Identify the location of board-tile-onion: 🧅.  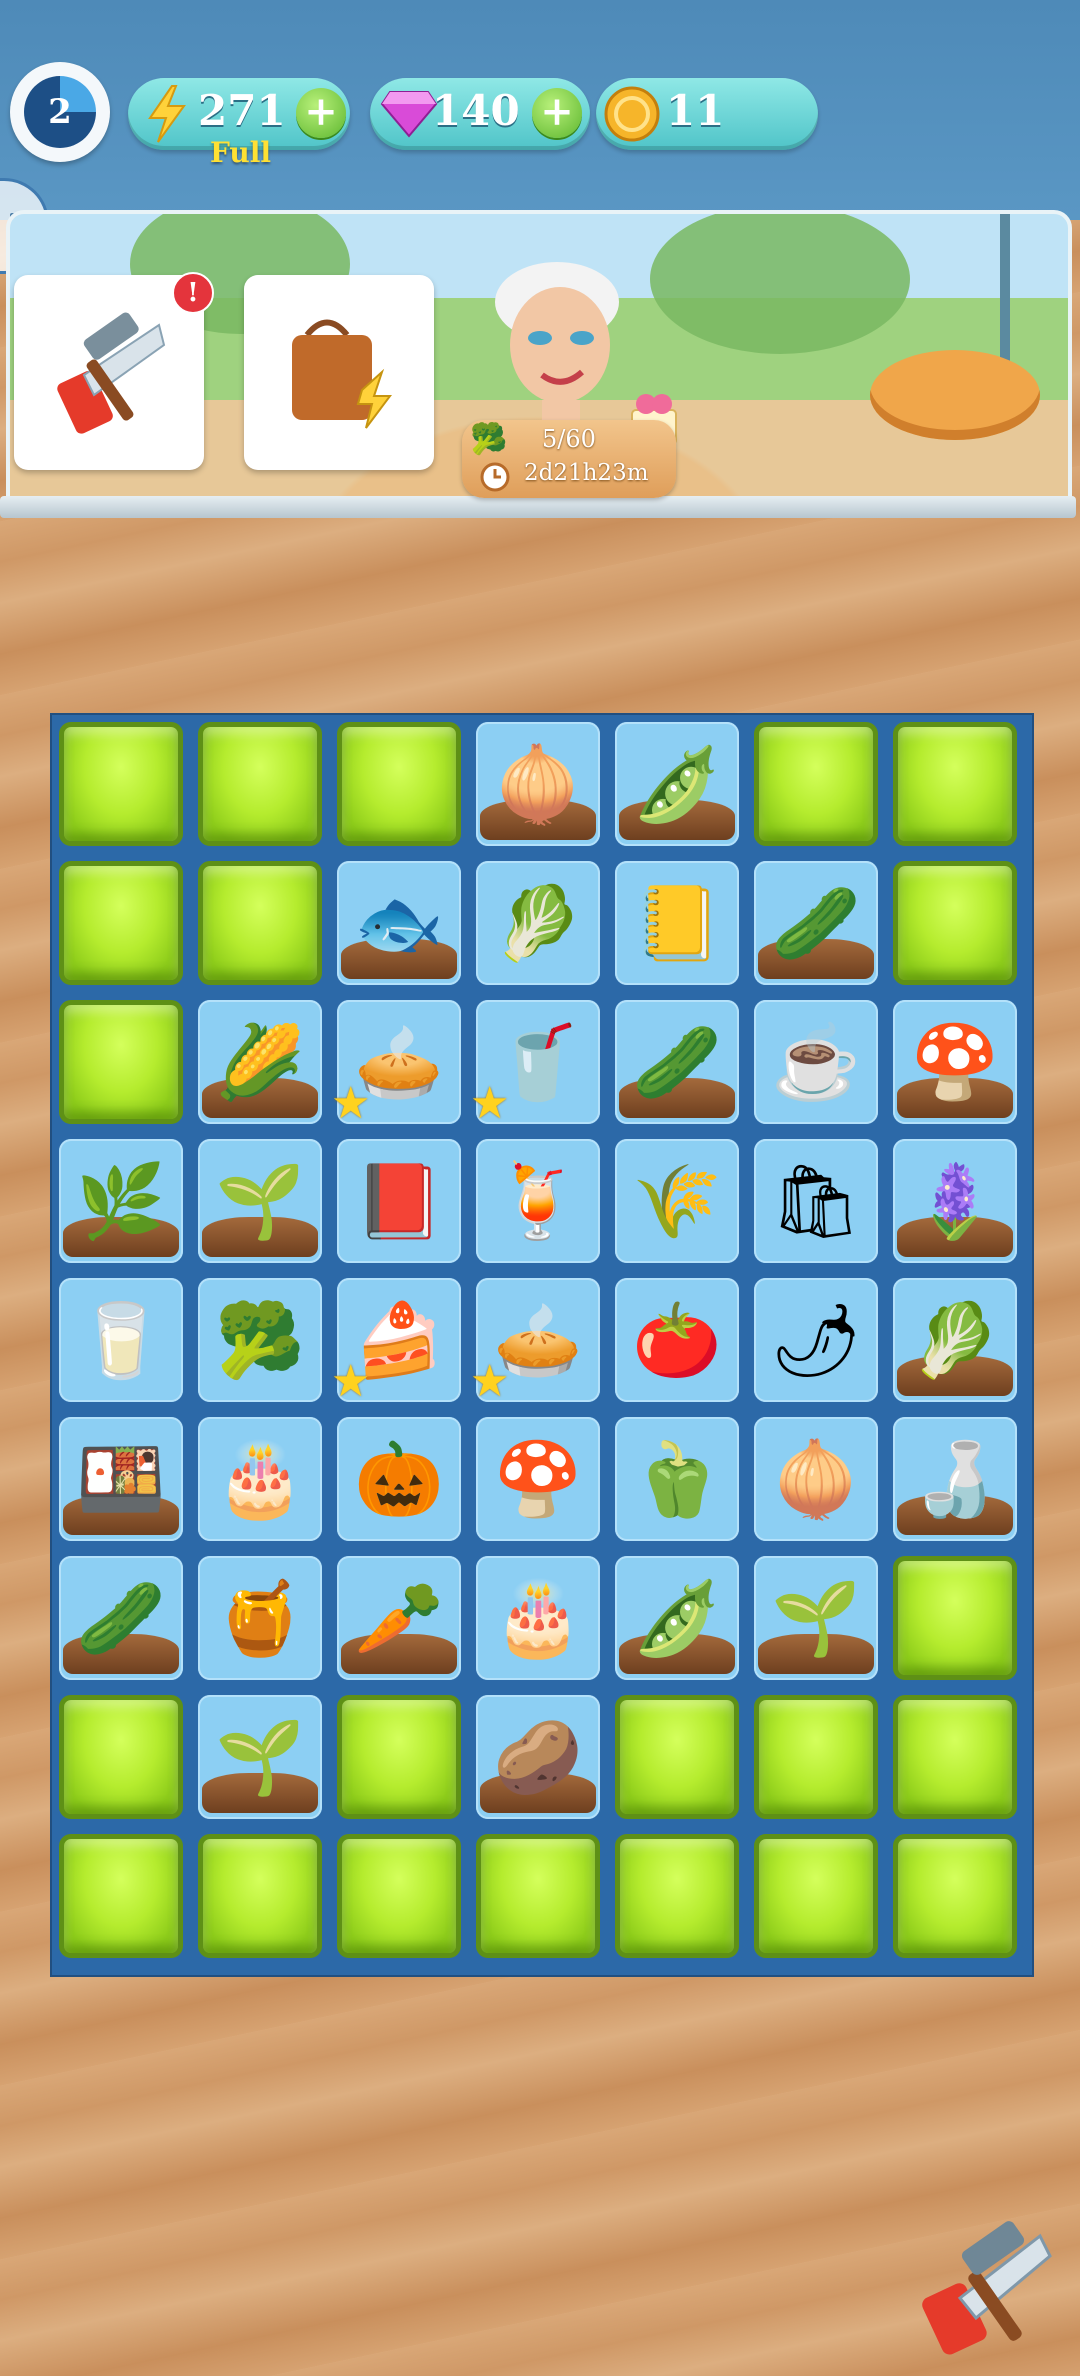
(538, 784).